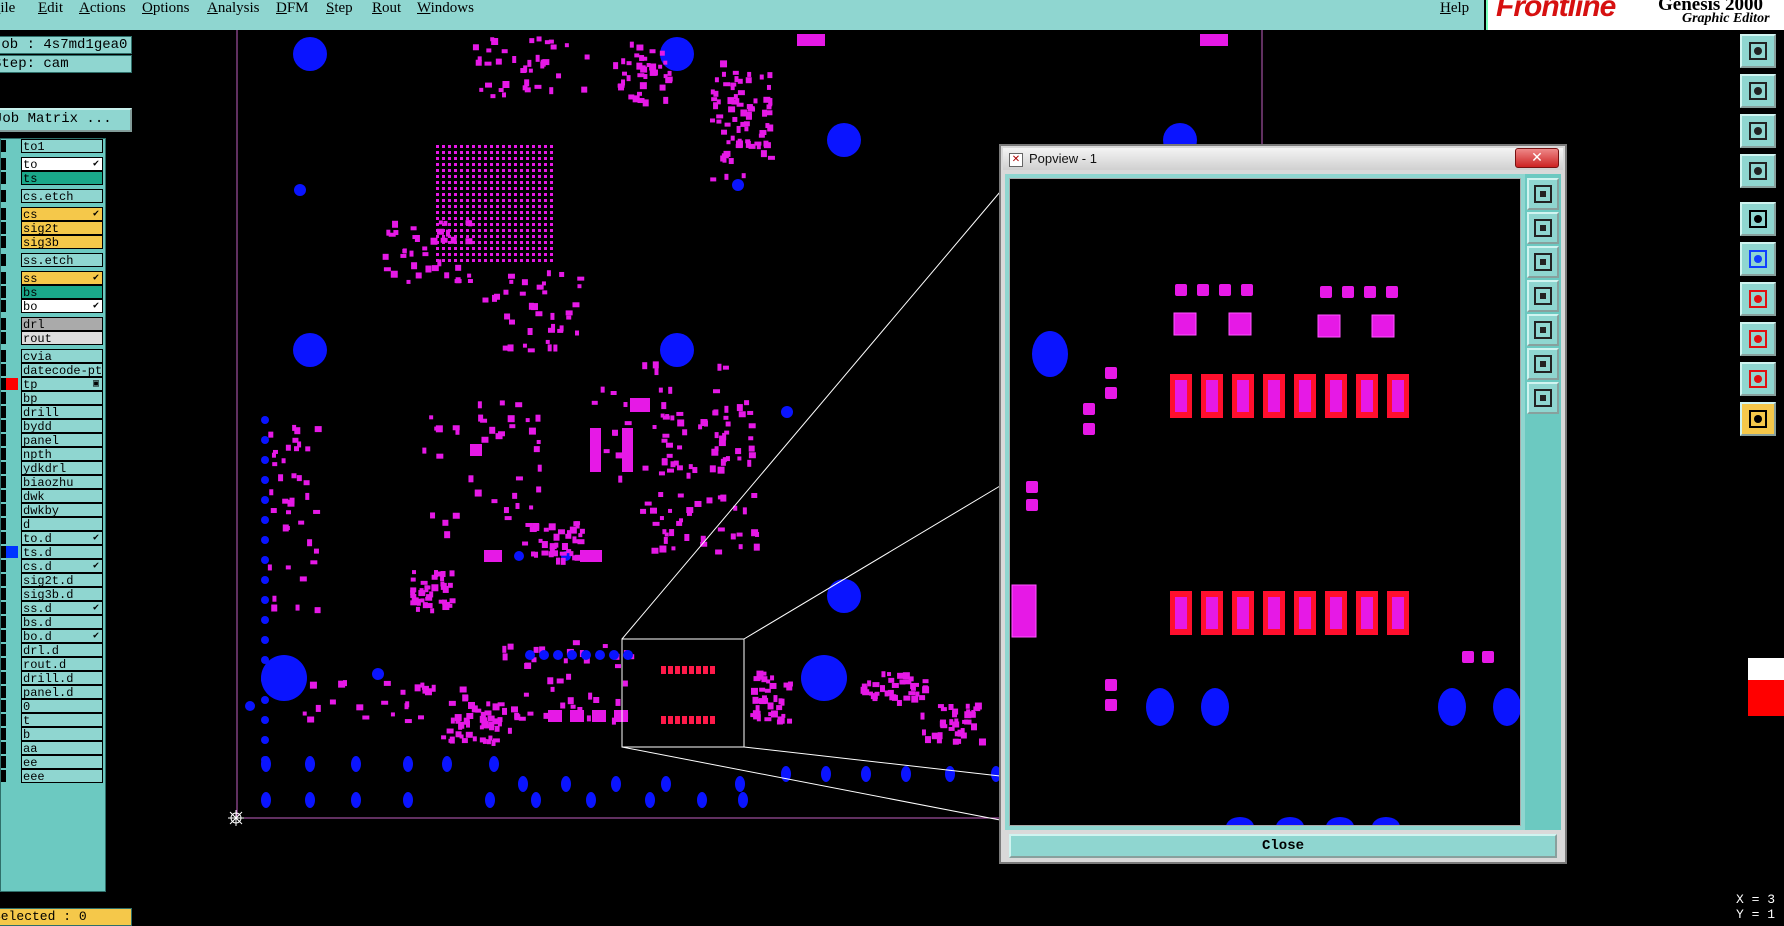  Describe the element at coordinates (1758, 91) in the screenshot. I see `toolbar-button-snapshot` at that location.